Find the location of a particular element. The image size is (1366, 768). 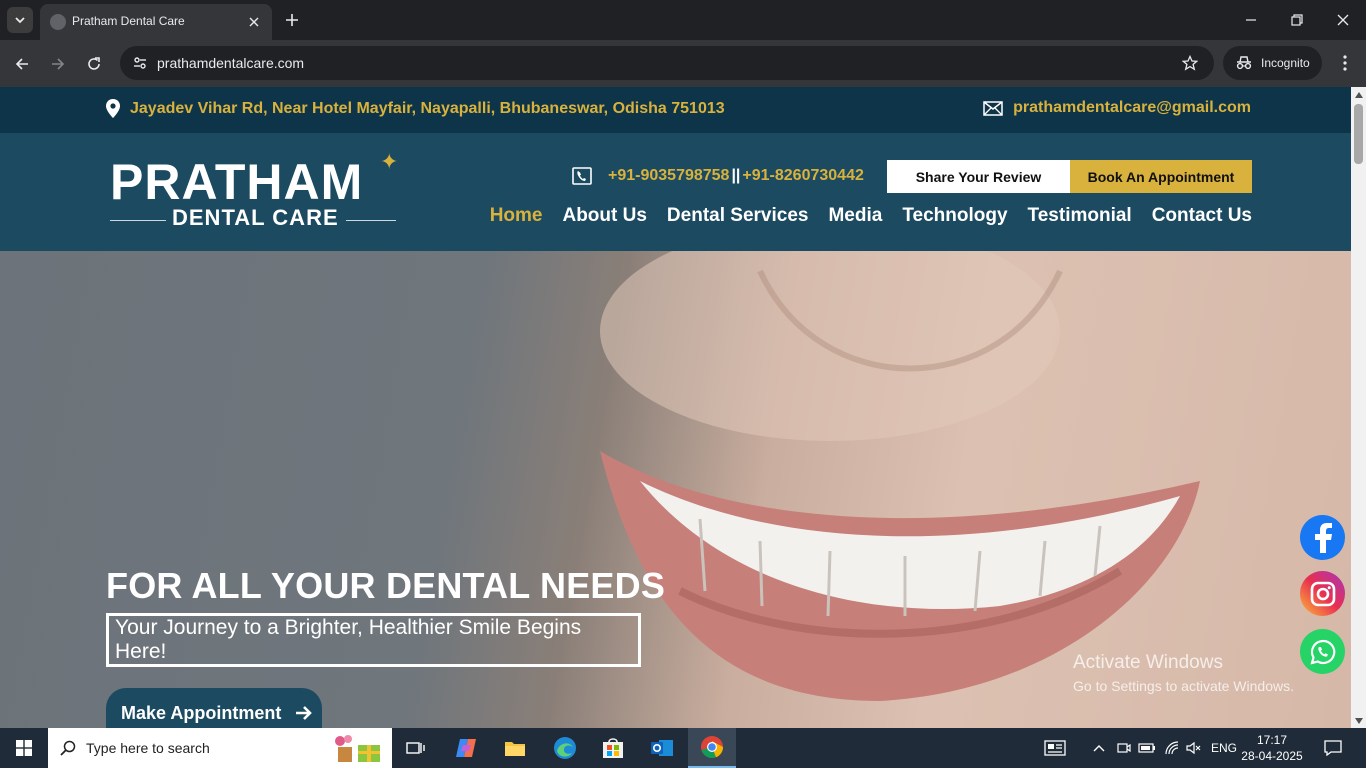

start-button is located at coordinates (24, 748).